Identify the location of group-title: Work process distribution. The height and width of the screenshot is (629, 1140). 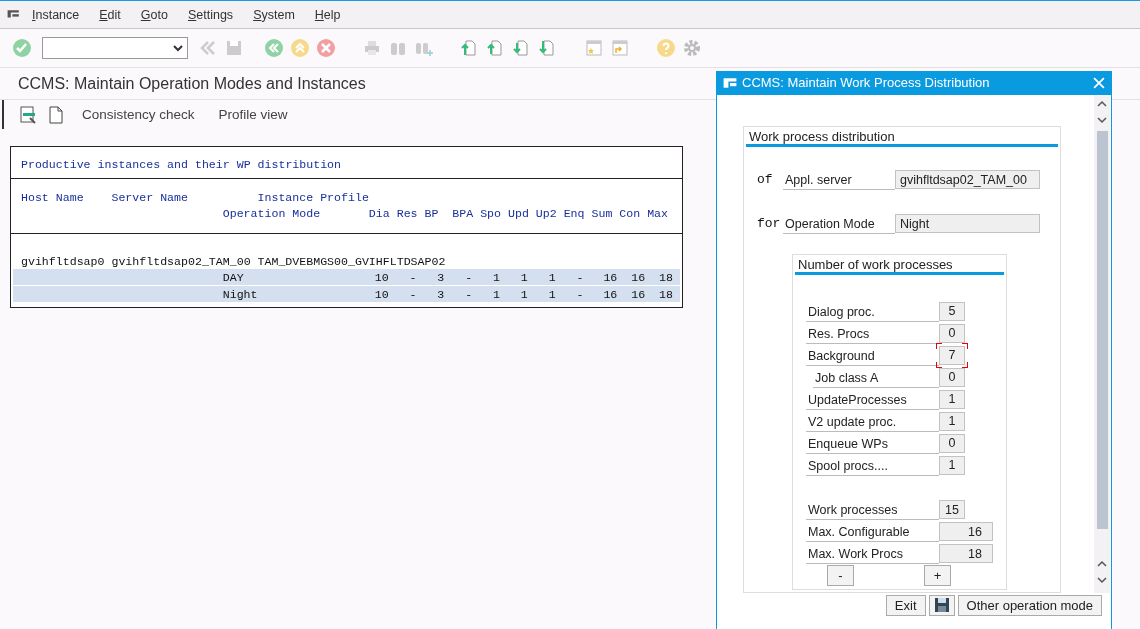
(902, 137).